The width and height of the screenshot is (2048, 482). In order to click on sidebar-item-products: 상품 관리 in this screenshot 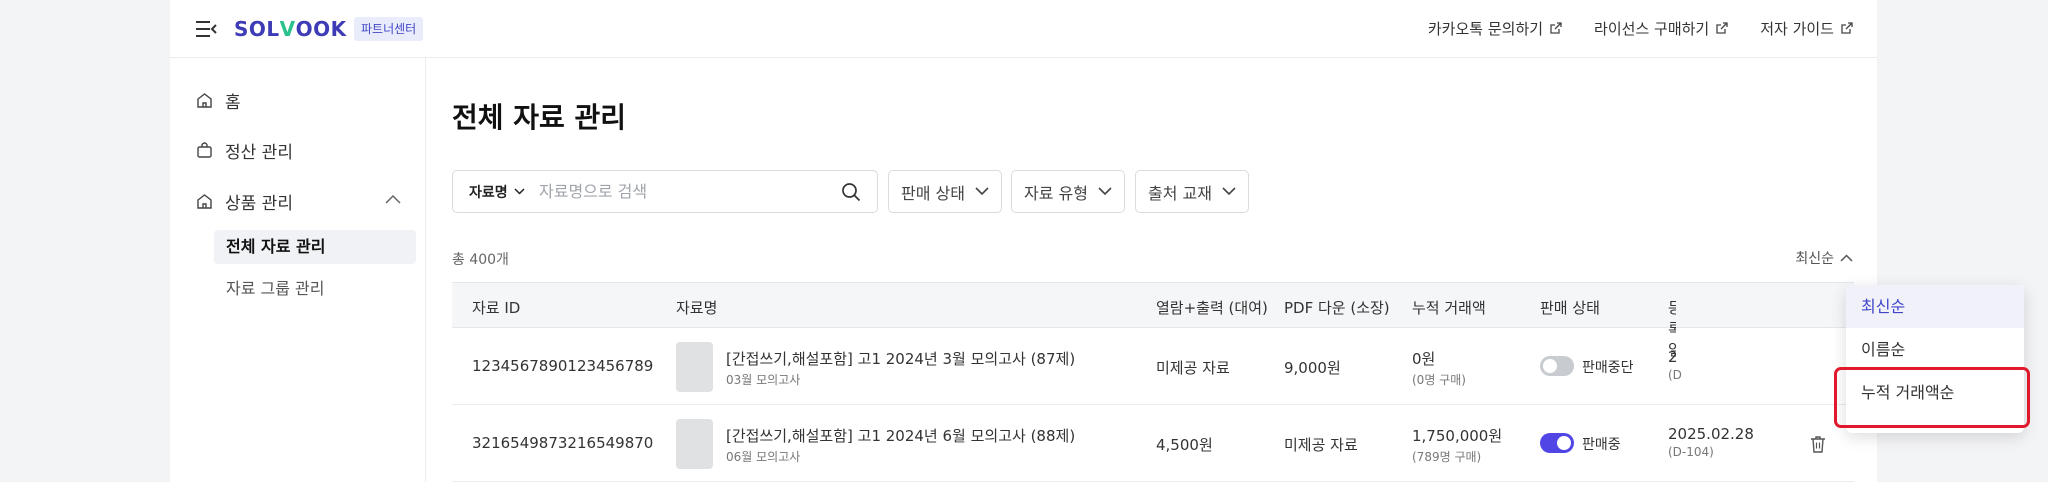, I will do `click(244, 201)`.